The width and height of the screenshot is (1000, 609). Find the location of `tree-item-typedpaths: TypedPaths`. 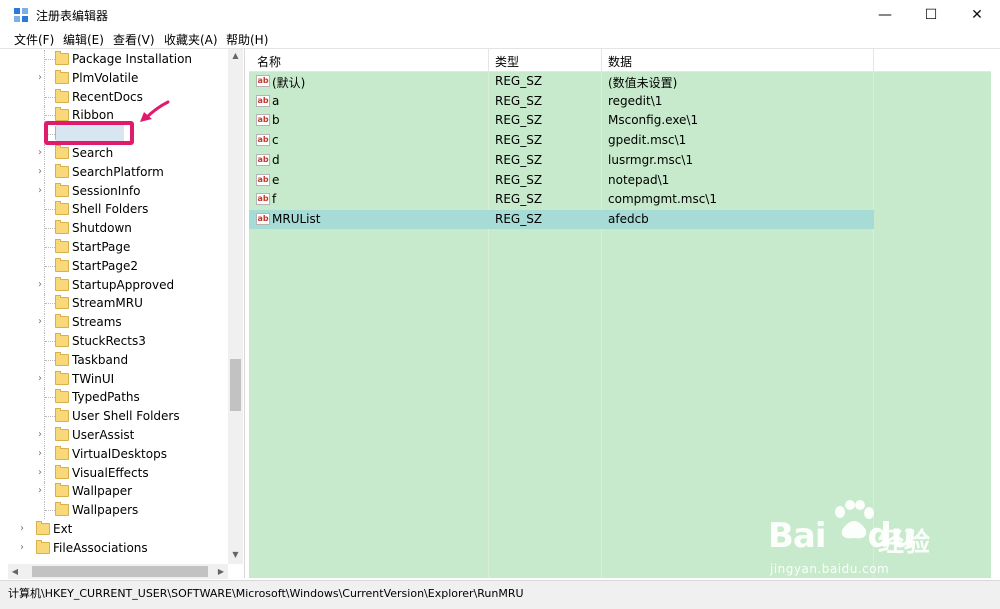

tree-item-typedpaths: TypedPaths is located at coordinates (121, 397).